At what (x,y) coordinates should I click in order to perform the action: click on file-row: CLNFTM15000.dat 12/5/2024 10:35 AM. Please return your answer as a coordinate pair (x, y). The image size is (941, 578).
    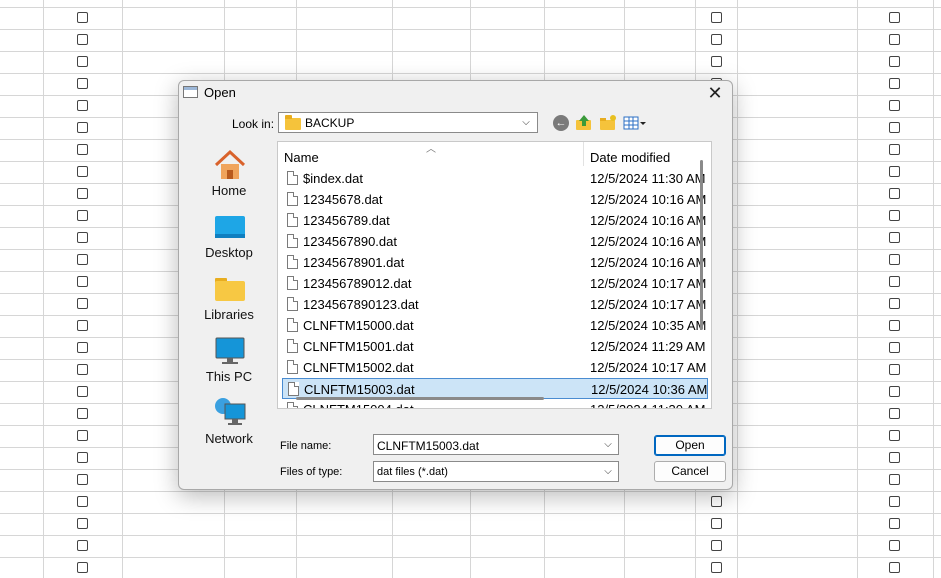
    Looking at the image, I should click on (495, 325).